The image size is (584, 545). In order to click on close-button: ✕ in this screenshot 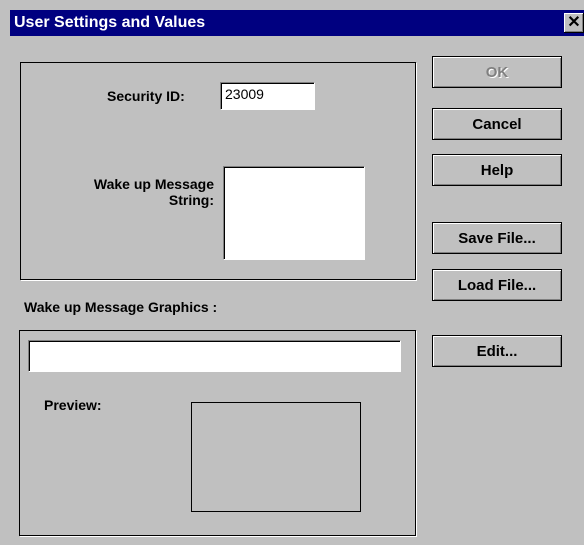, I will do `click(574, 23)`.